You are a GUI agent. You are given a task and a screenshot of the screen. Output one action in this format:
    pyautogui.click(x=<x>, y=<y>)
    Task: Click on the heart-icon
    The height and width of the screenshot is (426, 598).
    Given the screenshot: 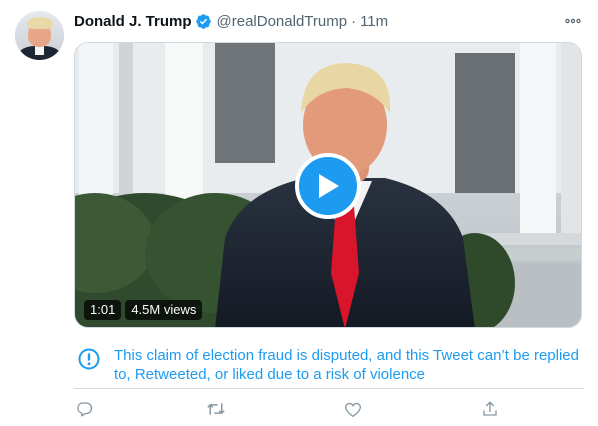 What is the action you would take?
    pyautogui.click(x=353, y=409)
    